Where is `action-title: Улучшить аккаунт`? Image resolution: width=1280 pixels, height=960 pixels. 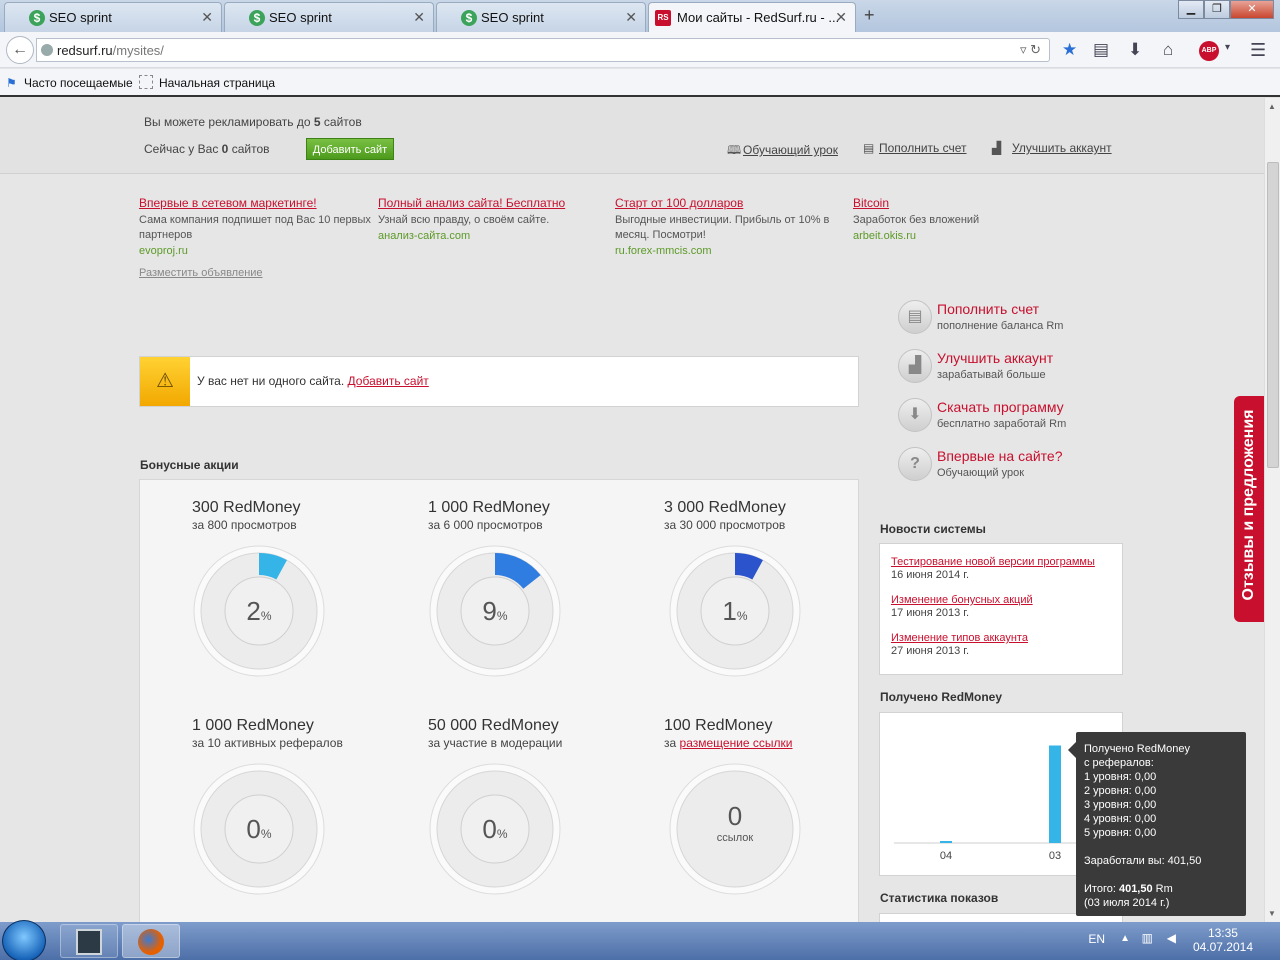
action-title: Улучшить аккаунт is located at coordinates (995, 358).